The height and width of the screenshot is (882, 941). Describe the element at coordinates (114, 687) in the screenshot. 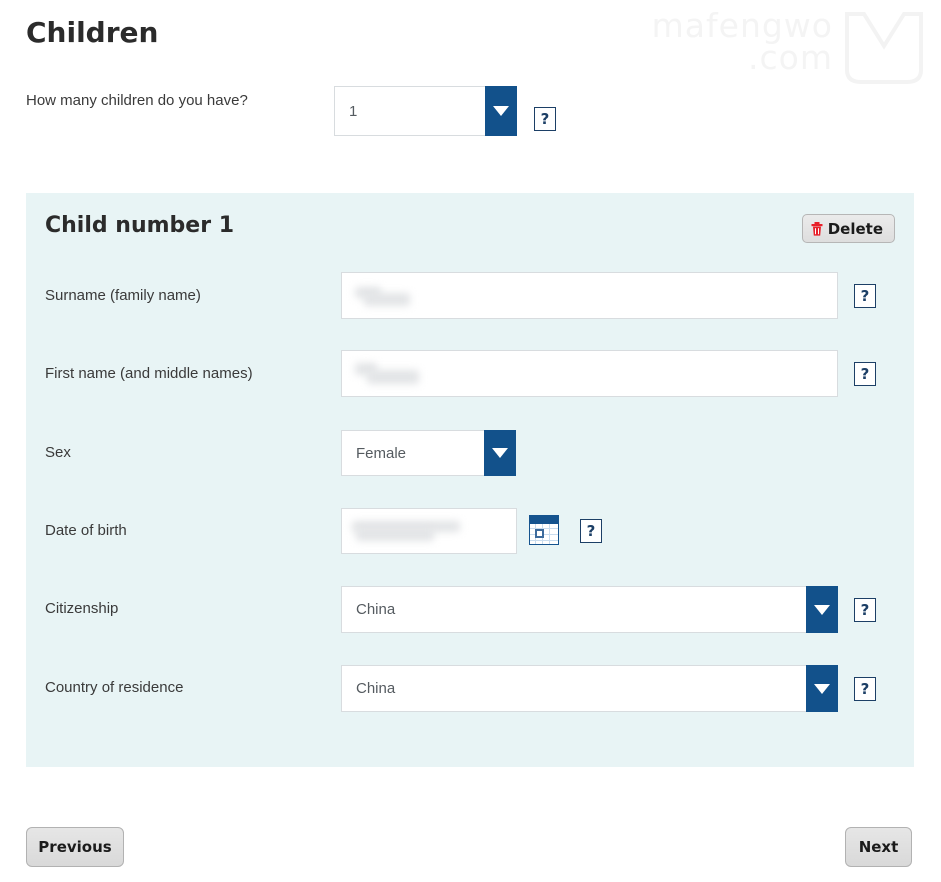

I see `country-of-residence-label: Country of residence` at that location.